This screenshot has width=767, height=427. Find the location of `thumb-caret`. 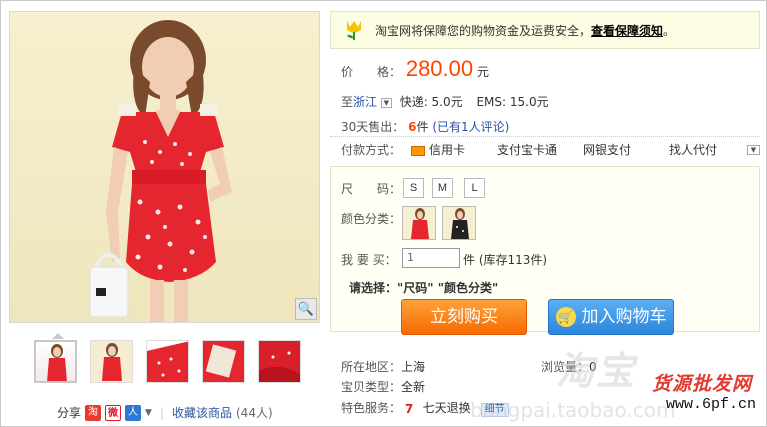

thumb-caret is located at coordinates (58, 336).